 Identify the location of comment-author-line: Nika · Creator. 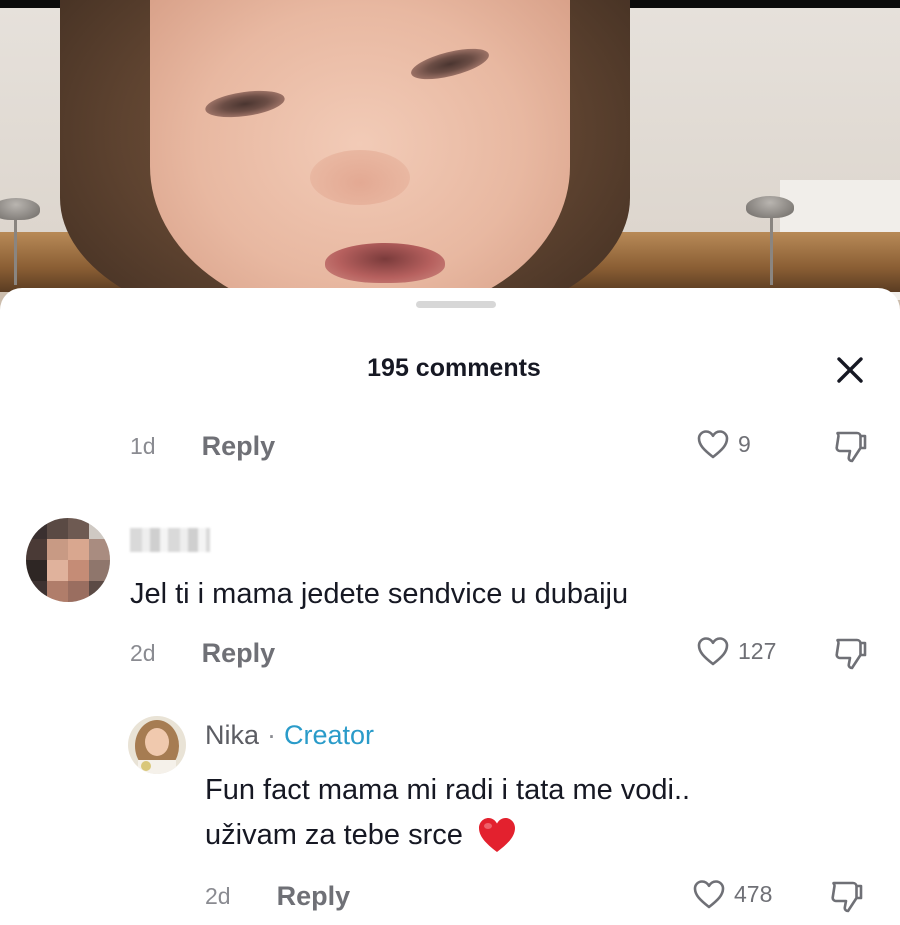
(289, 735).